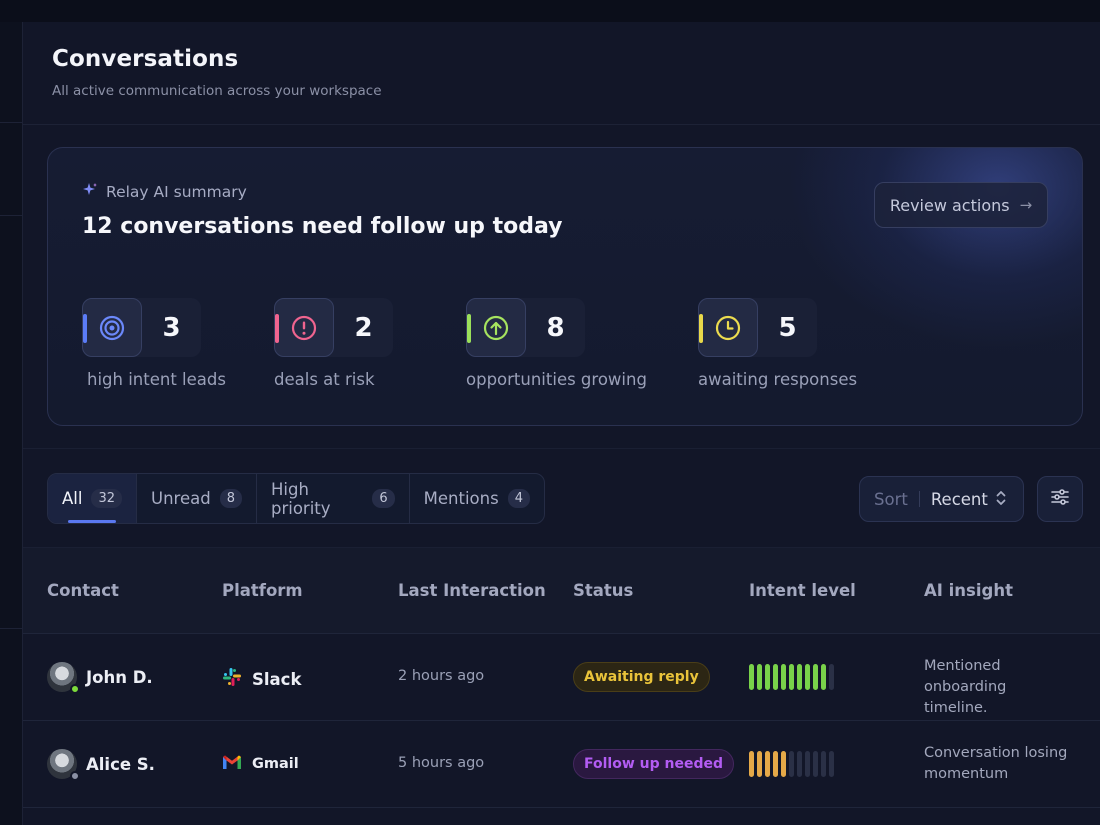 This screenshot has height=825, width=1100. I want to click on tab-label: High priority, so click(301, 498).